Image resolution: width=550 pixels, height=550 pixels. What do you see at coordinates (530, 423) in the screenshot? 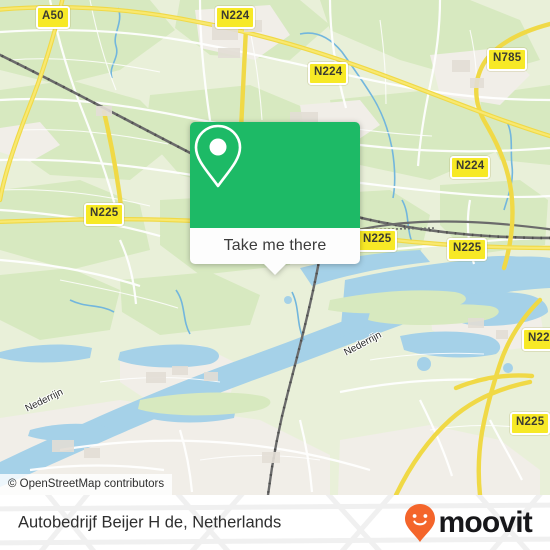
I see `road-shield-n225-right-lower: N225` at bounding box center [530, 423].